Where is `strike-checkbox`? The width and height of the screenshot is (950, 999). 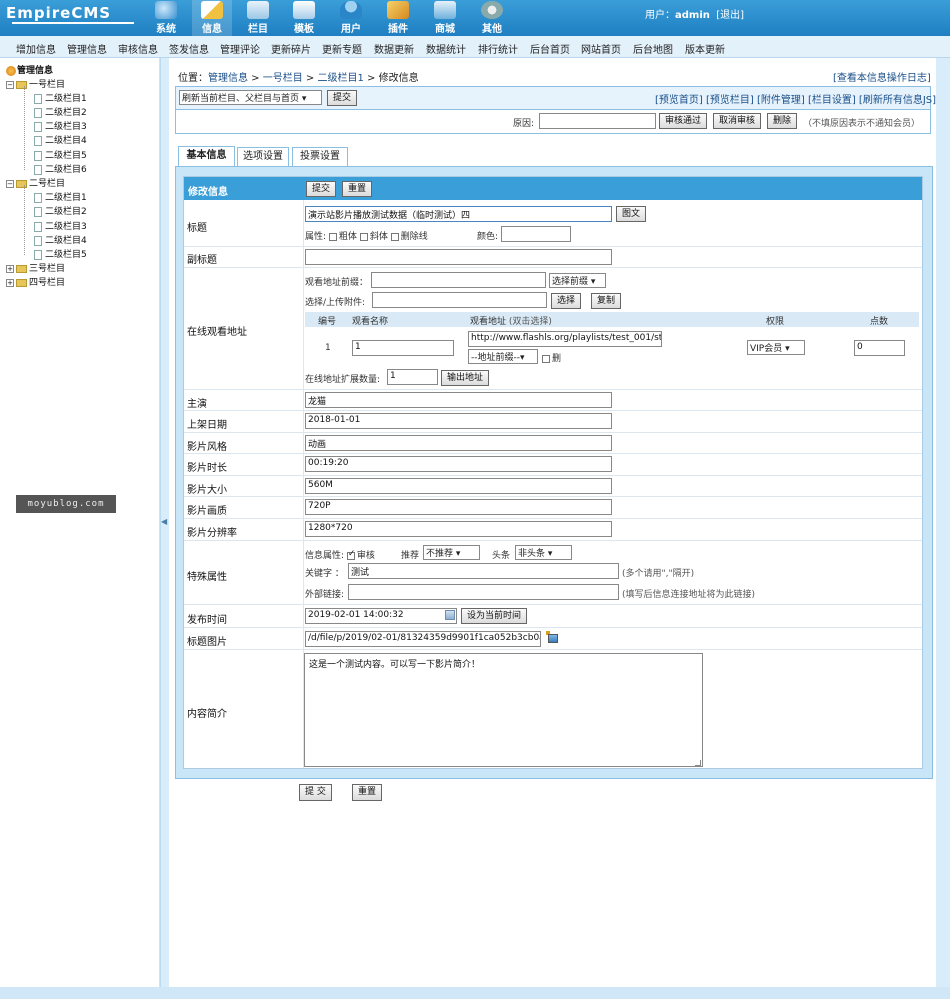 strike-checkbox is located at coordinates (394, 236).